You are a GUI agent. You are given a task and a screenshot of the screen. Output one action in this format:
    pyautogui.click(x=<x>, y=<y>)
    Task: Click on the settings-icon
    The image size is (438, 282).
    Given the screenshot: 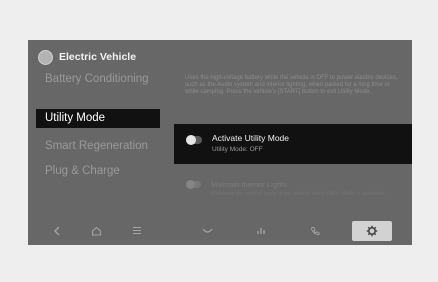 What is the action you would take?
    pyautogui.click(x=372, y=231)
    